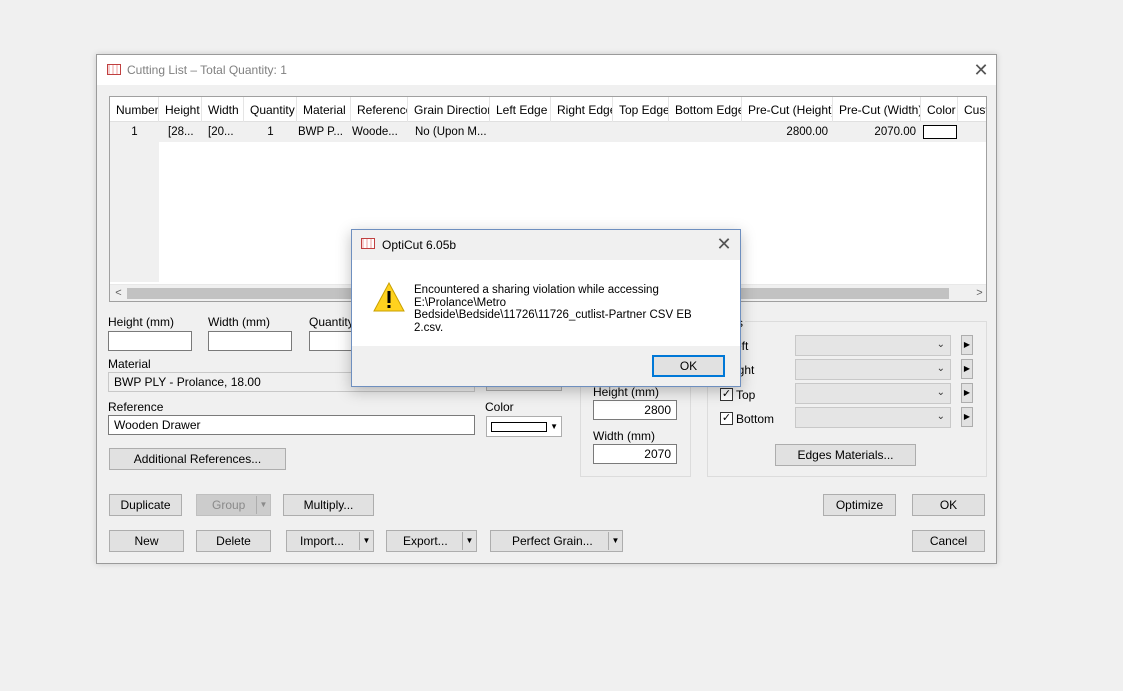 The height and width of the screenshot is (691, 1123). Describe the element at coordinates (972, 109) in the screenshot. I see `col-header-custom: Cust` at that location.